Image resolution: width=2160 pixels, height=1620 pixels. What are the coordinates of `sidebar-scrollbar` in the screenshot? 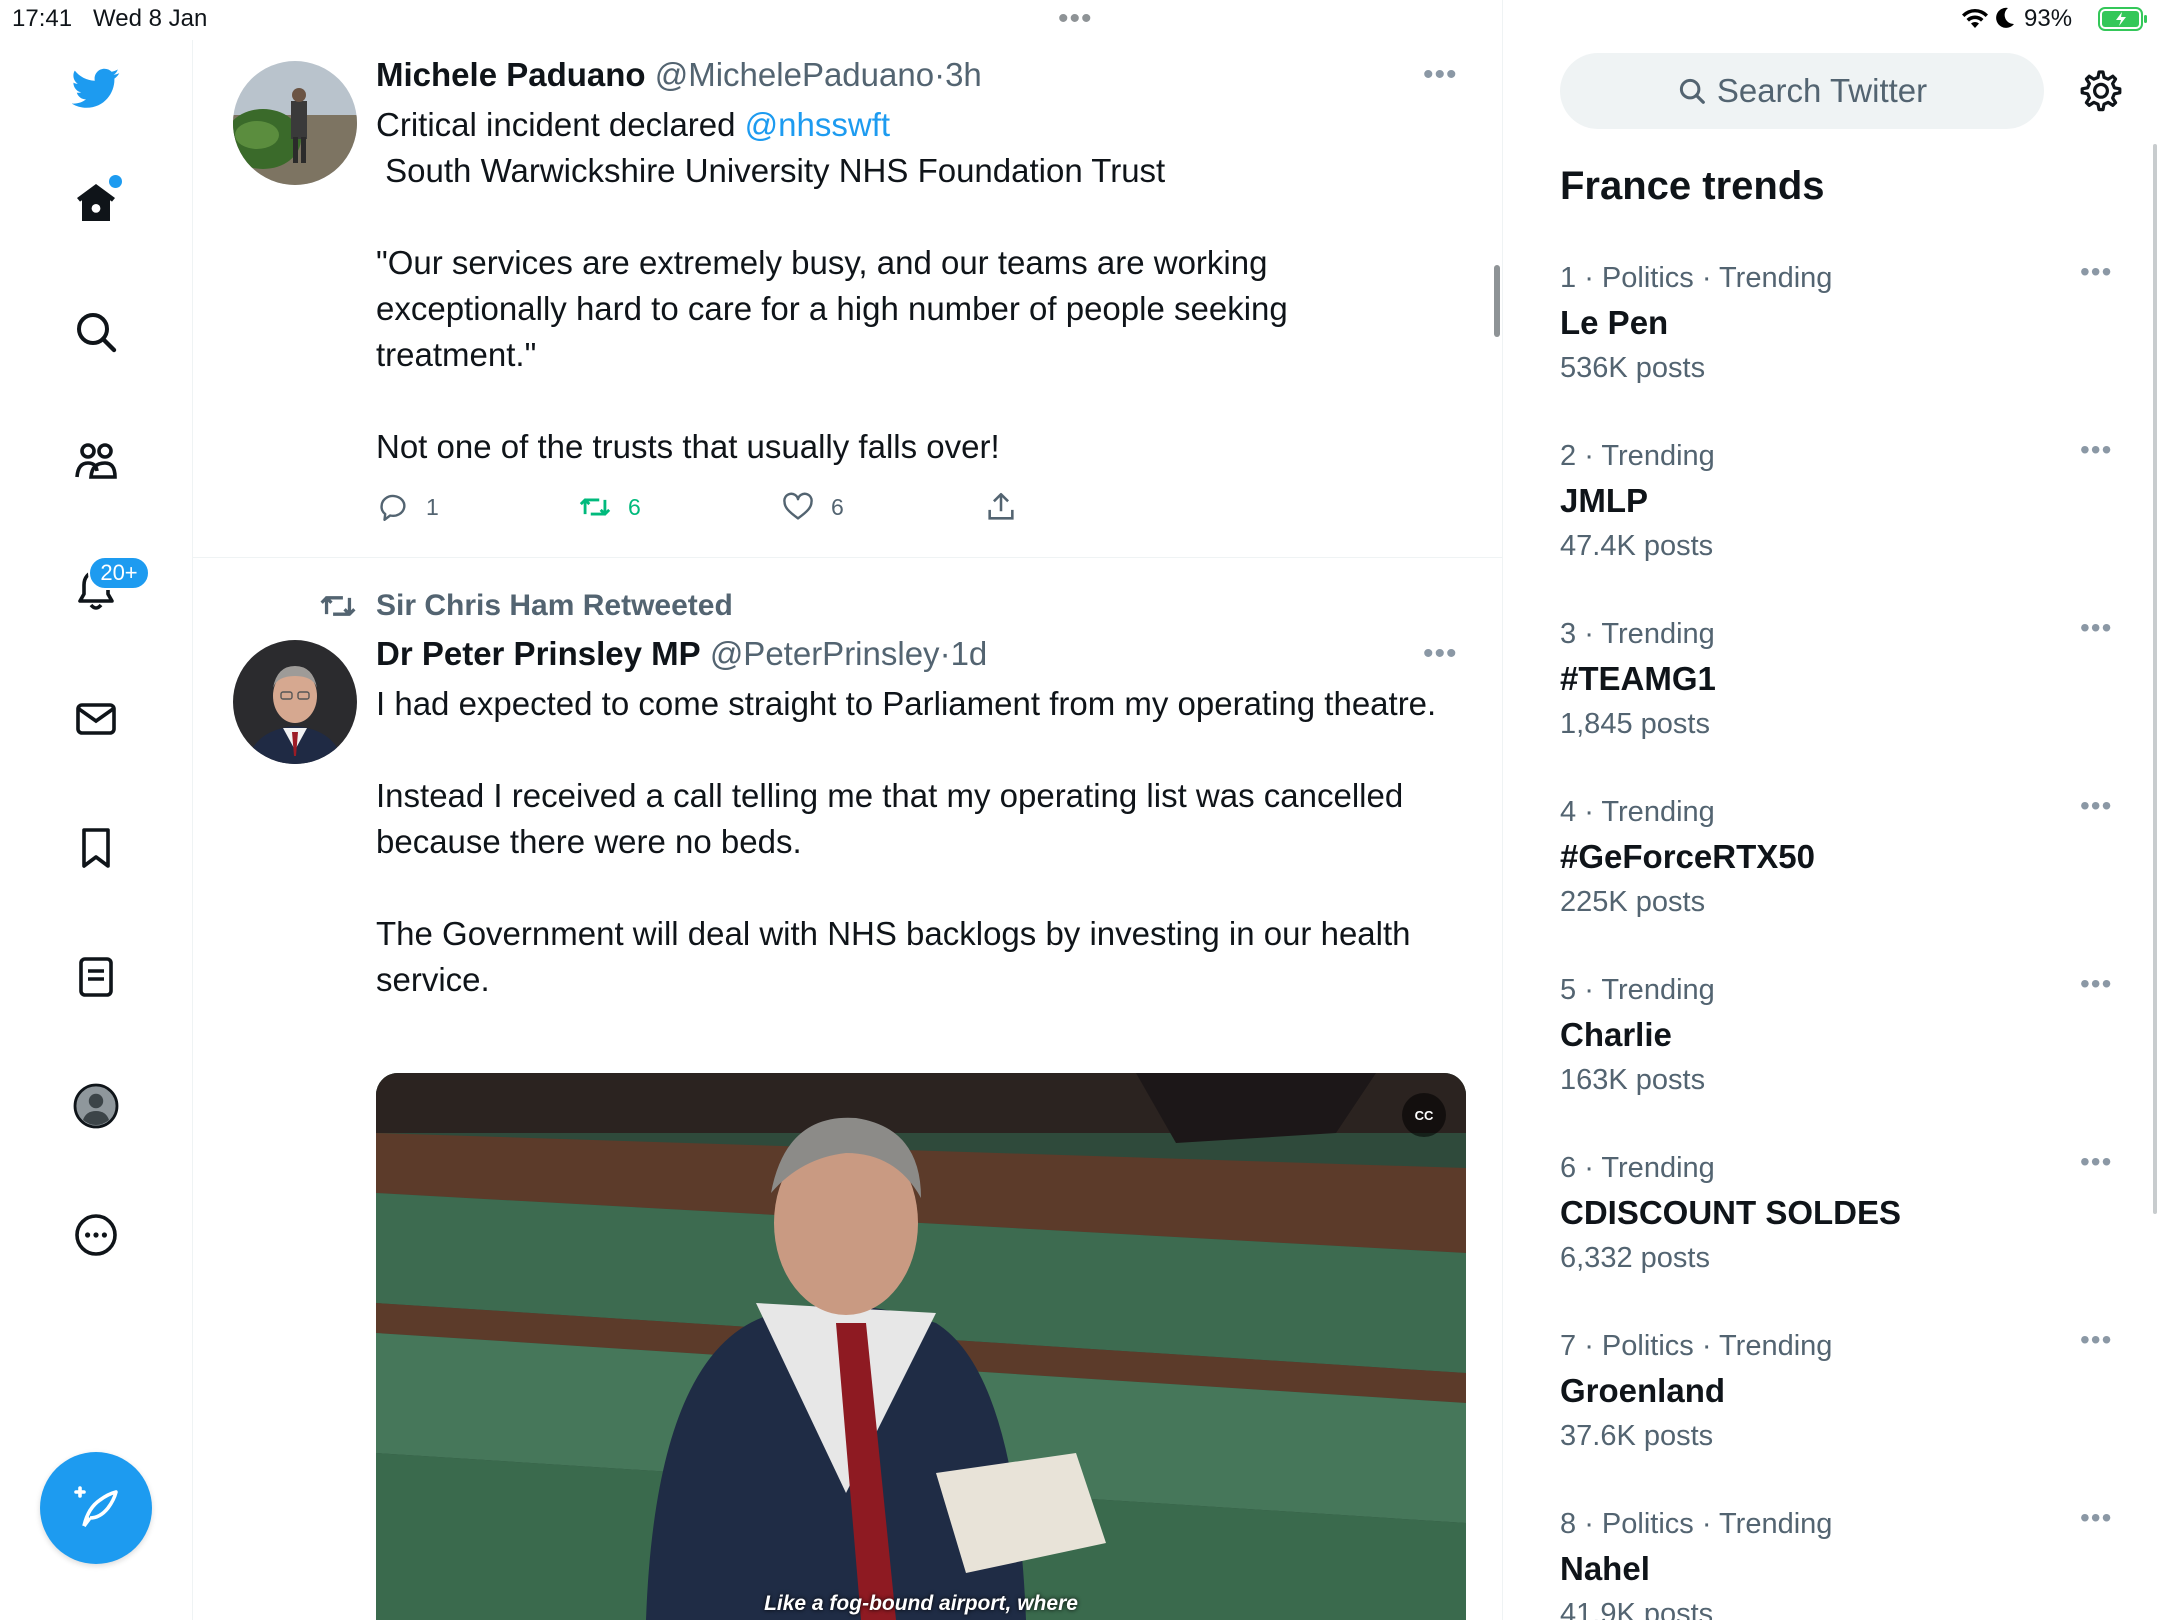 It's located at (2155, 679).